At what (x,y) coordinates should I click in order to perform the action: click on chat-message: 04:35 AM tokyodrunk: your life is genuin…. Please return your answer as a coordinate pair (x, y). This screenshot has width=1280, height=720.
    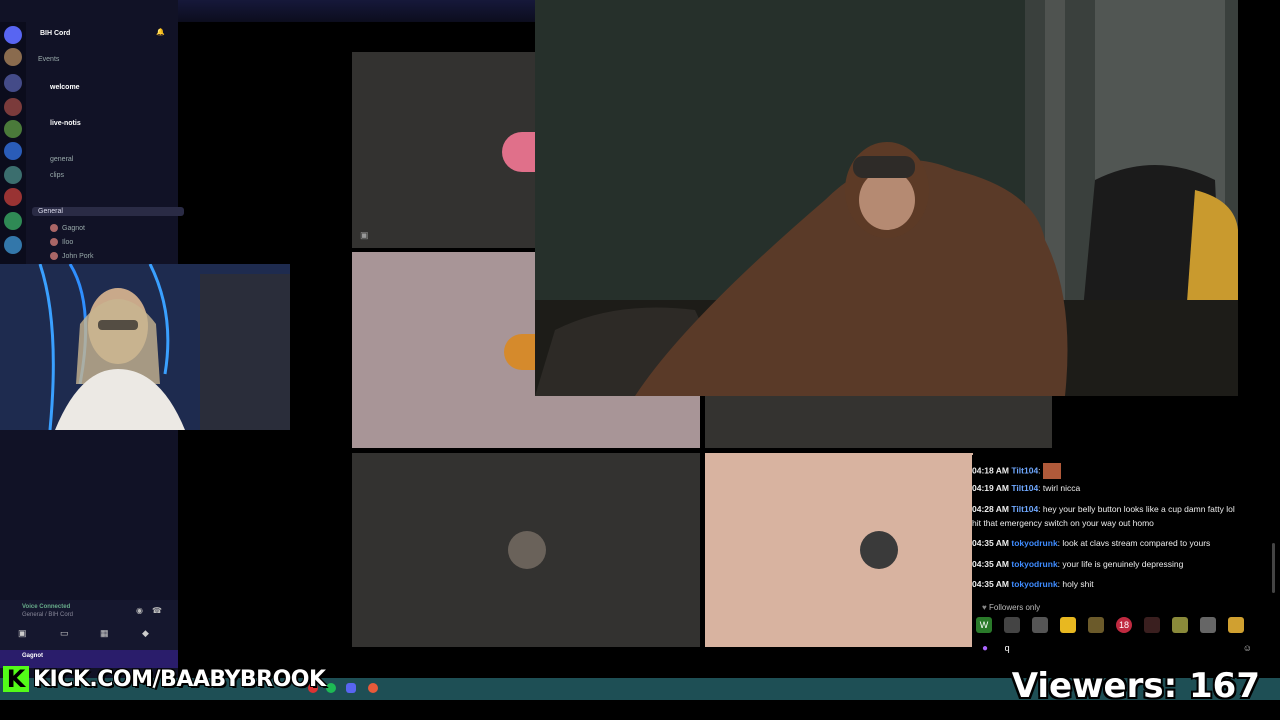
    Looking at the image, I should click on (1078, 564).